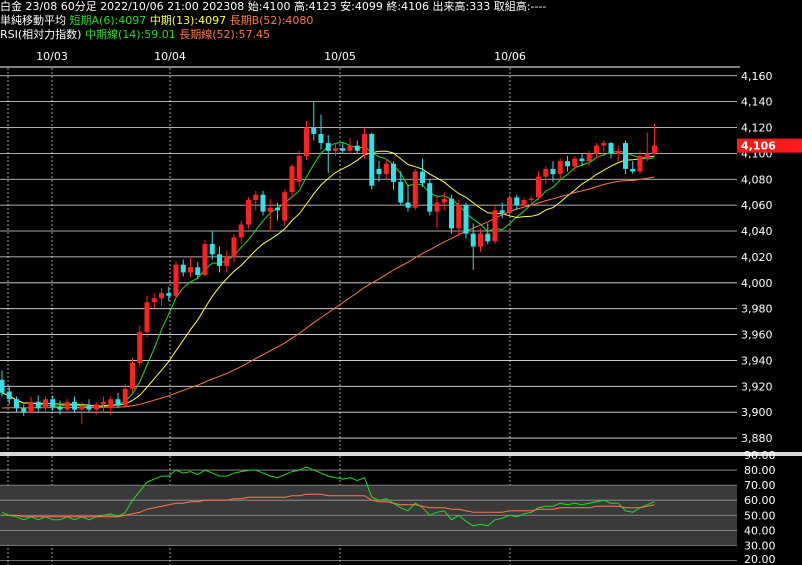  What do you see at coordinates (760, 545) in the screenshot?
I see `rsi-tick-label: 30.00` at bounding box center [760, 545].